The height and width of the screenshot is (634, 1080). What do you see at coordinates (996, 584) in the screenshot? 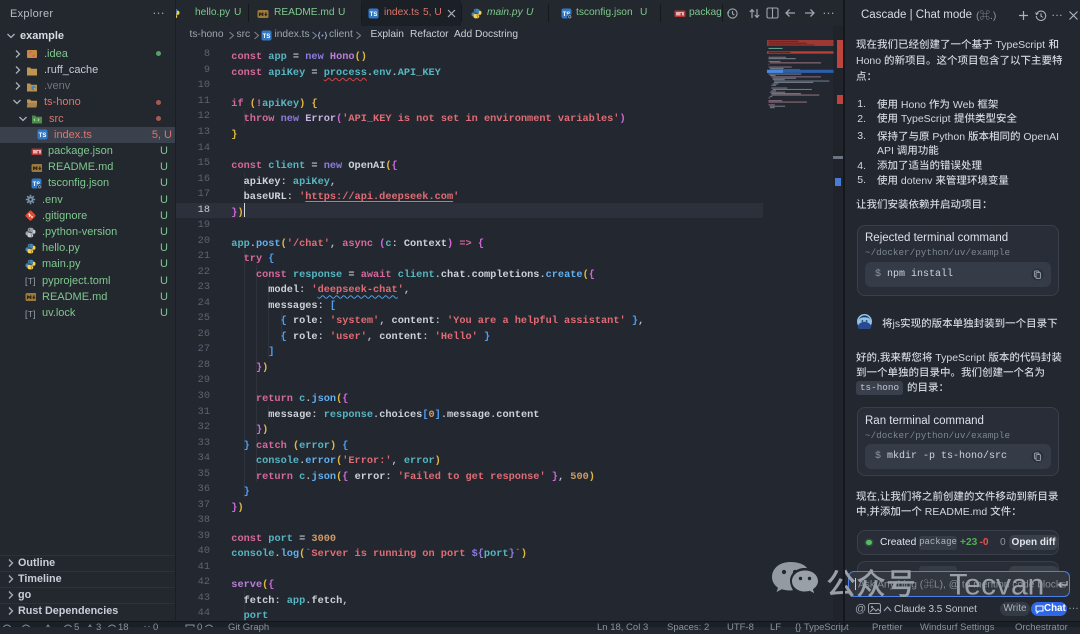
I see `svg-text: Tecvan` at bounding box center [996, 584].